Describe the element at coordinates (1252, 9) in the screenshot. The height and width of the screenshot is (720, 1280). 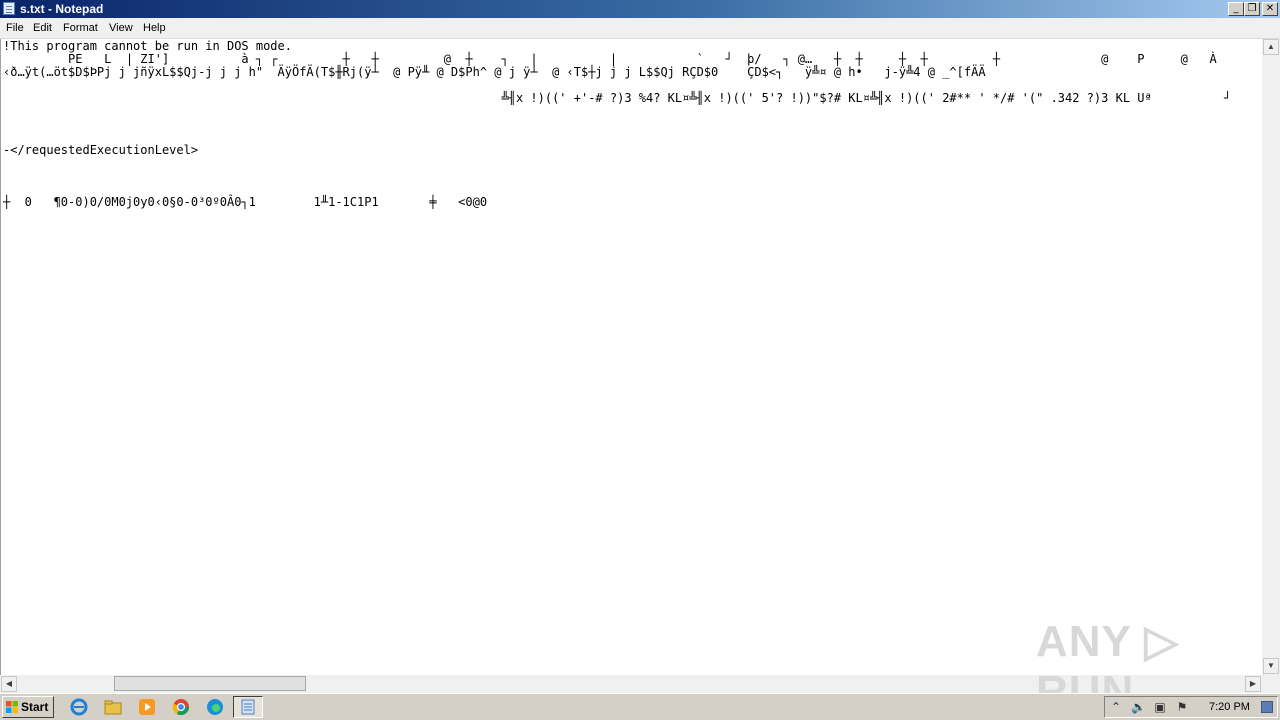
I see `maximize-button: ❐` at that location.